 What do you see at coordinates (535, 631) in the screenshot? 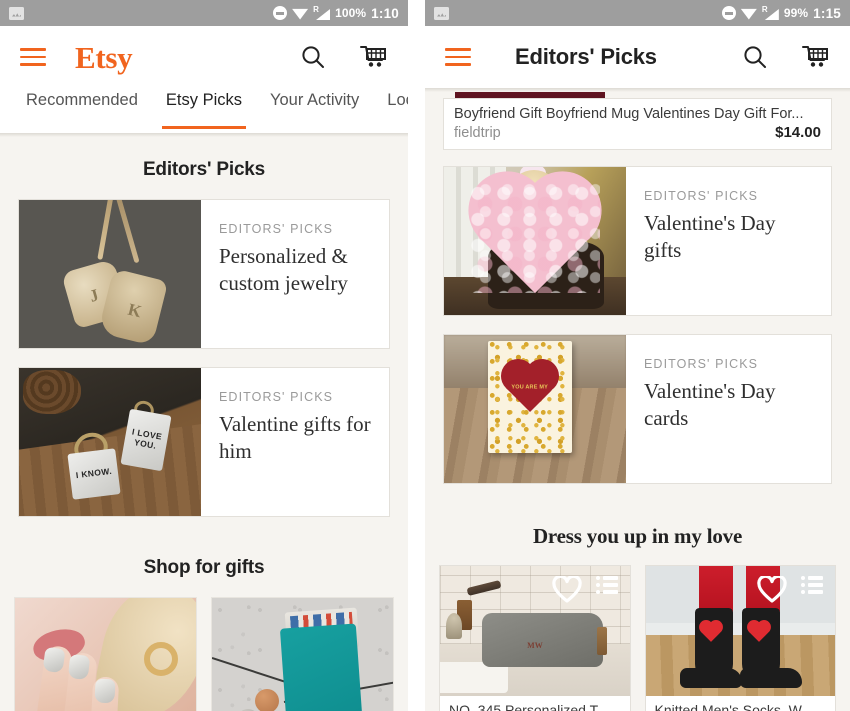
I see `product-thumbnail-dopp-kit: MW` at bounding box center [535, 631].